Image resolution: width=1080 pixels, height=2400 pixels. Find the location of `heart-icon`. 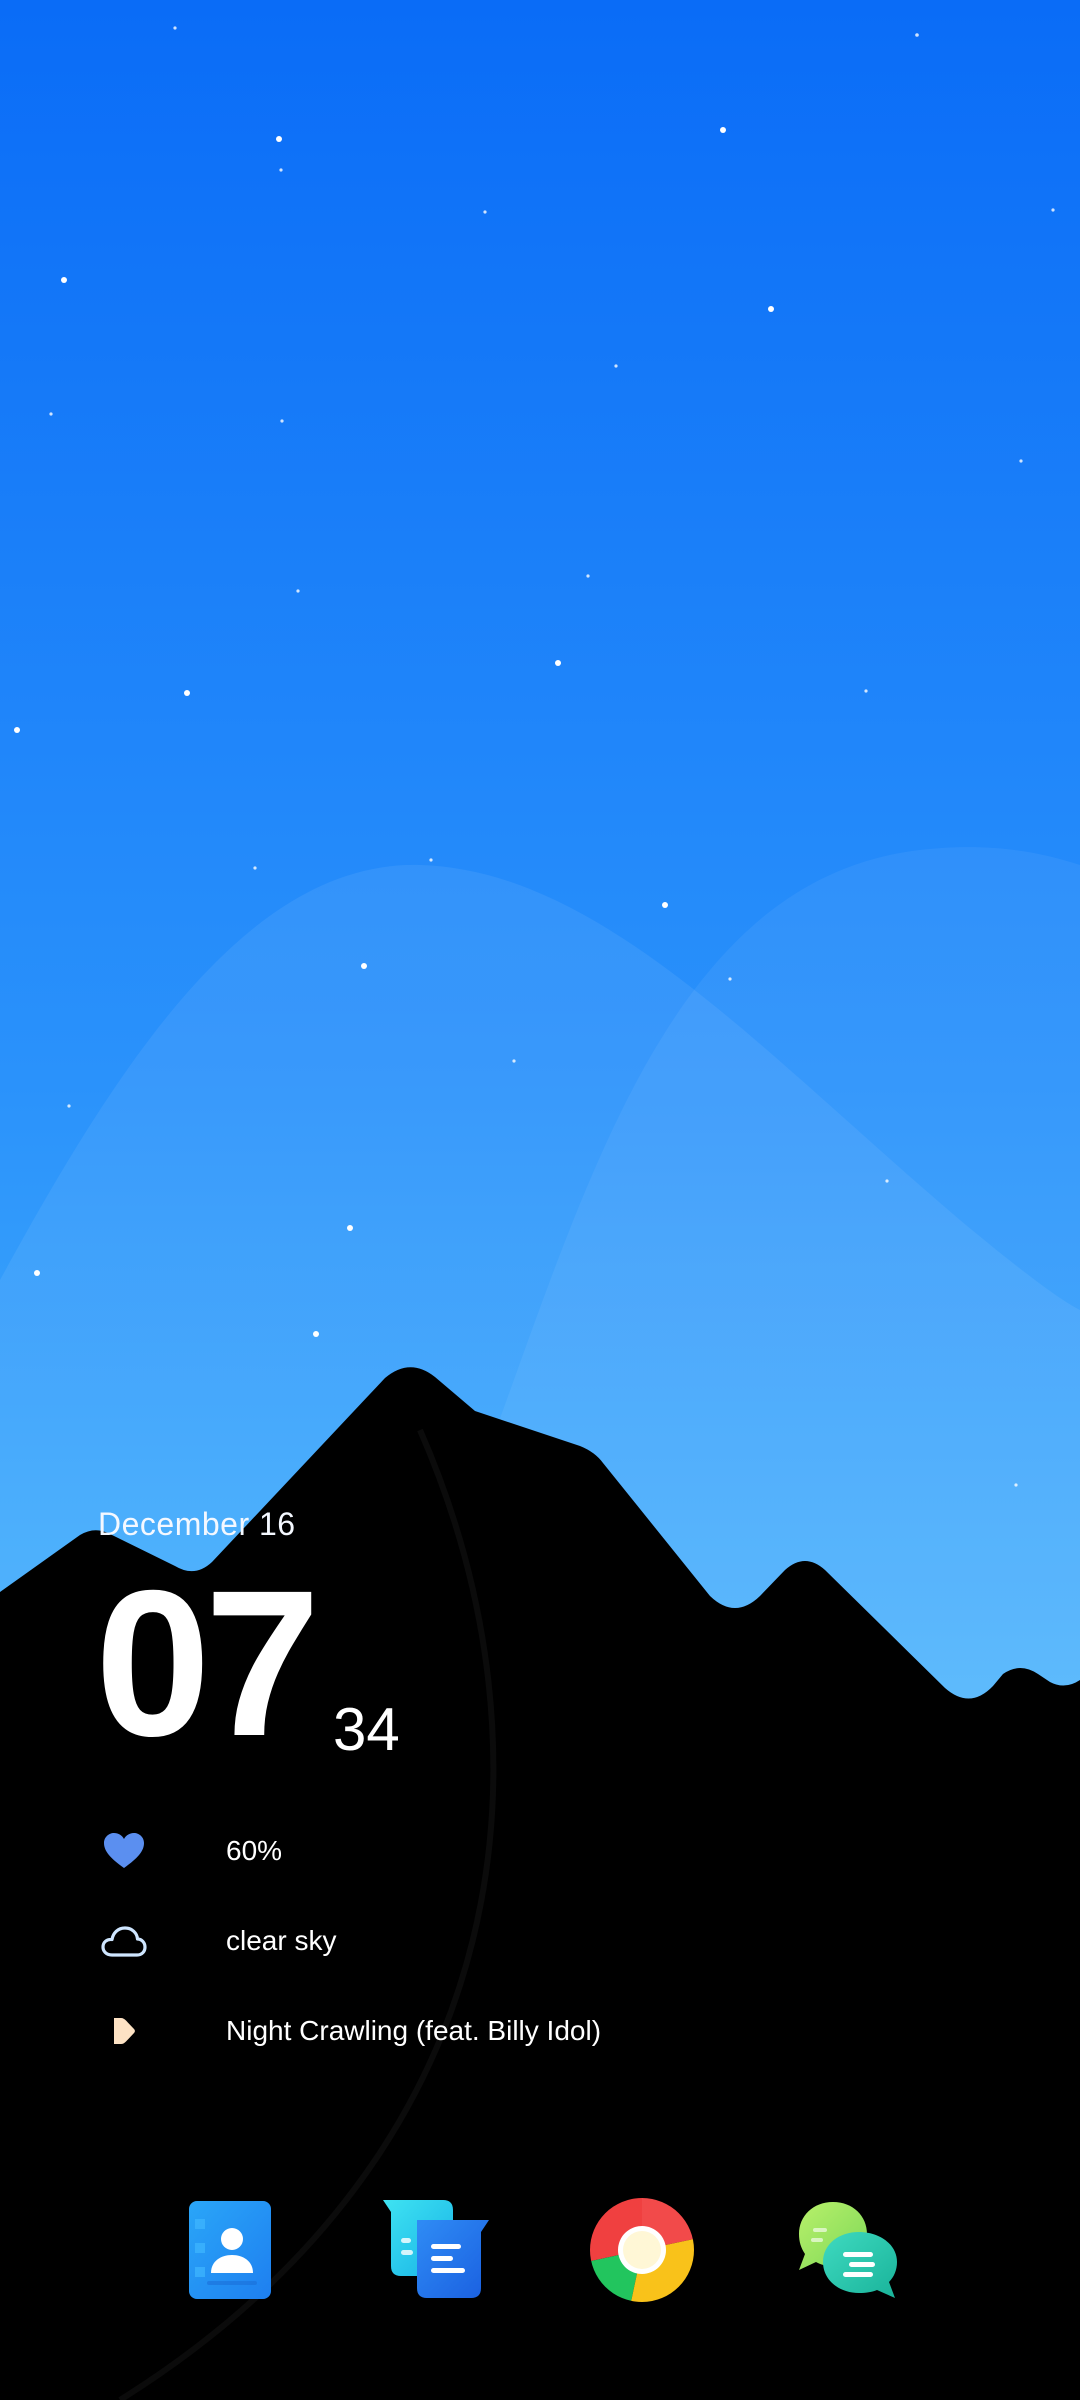

heart-icon is located at coordinates (124, 1851).